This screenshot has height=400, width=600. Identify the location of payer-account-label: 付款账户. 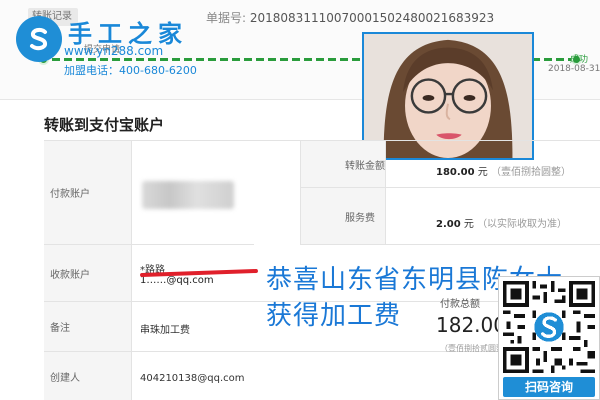
(88, 192).